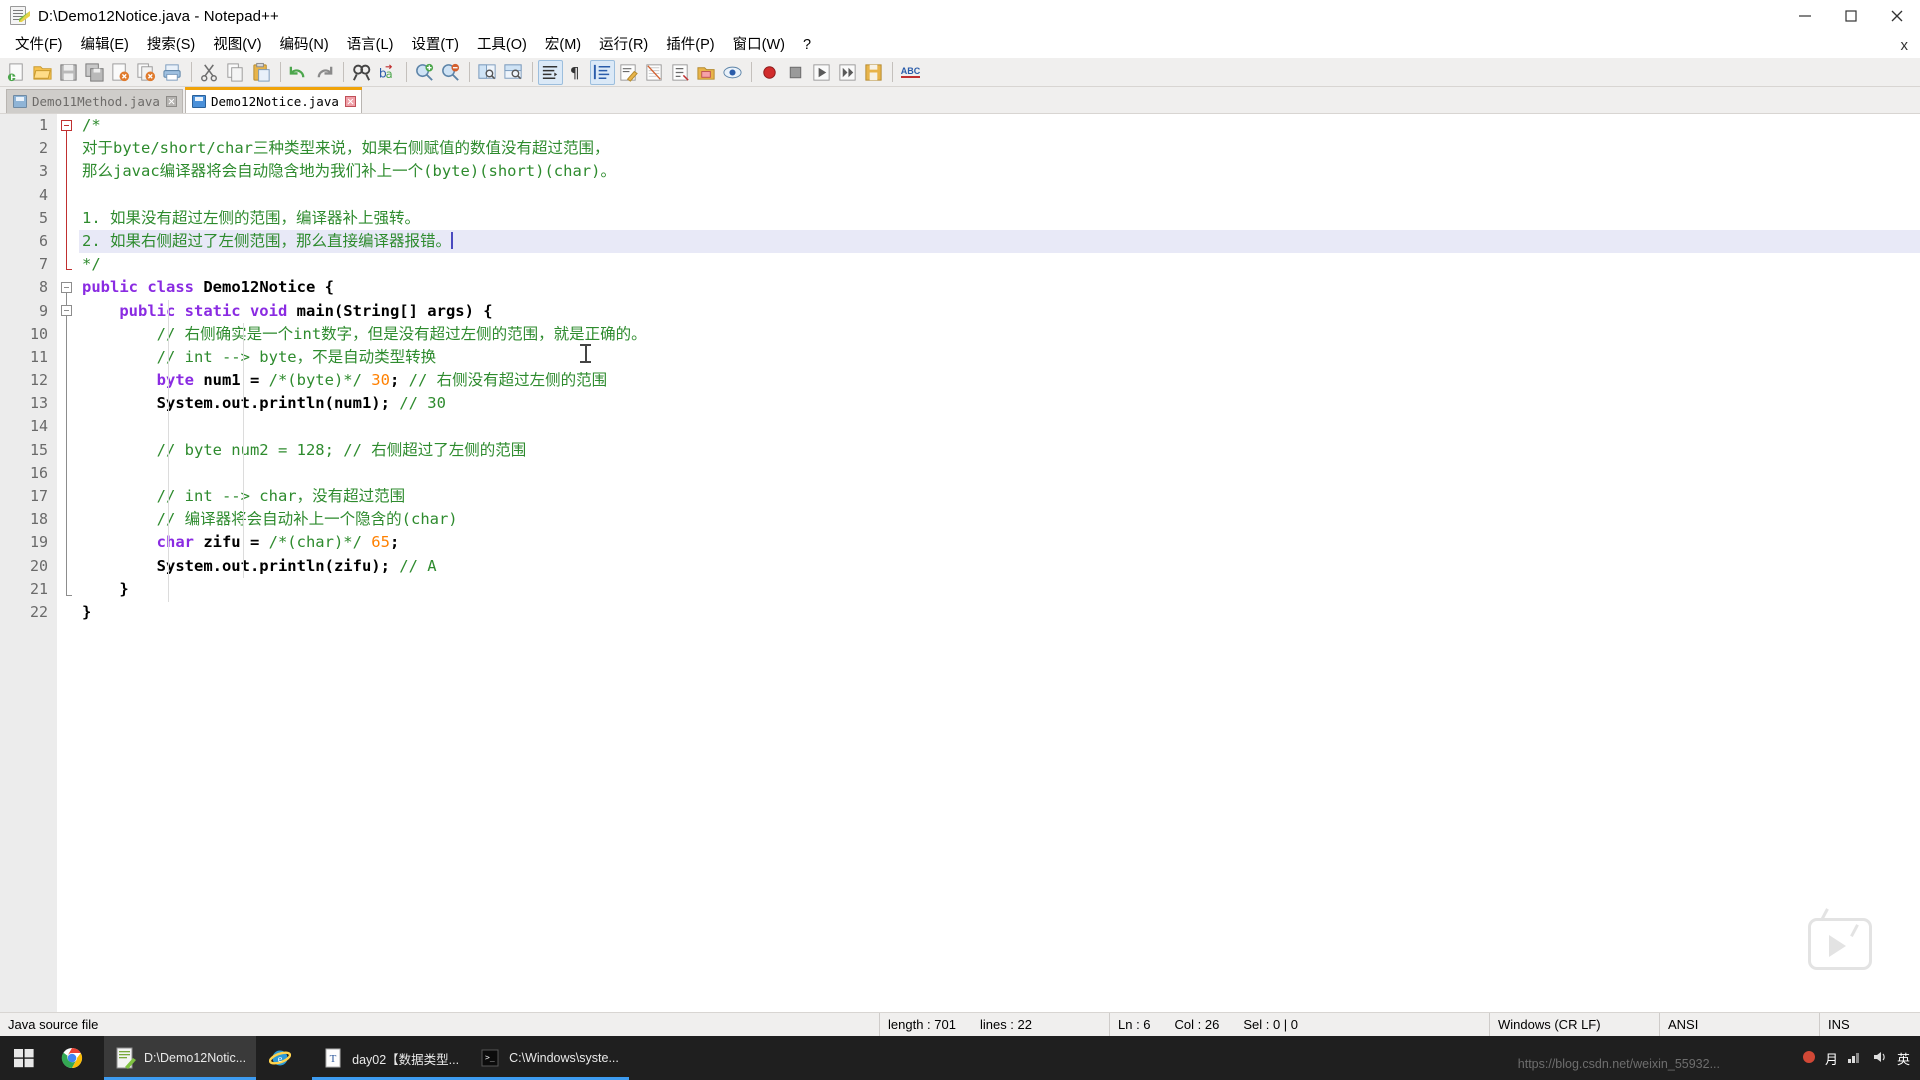 This screenshot has width=1920, height=1080. What do you see at coordinates (1880, 1058) in the screenshot?
I see `volume-icon` at bounding box center [1880, 1058].